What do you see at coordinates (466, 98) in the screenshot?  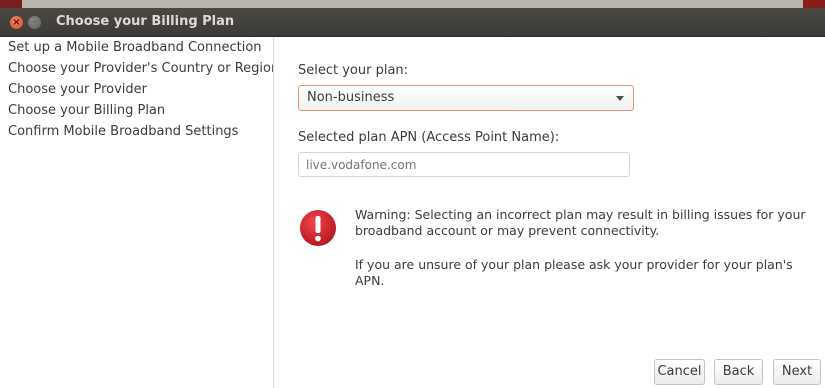 I see `plan-select-dropdown: Non-business` at bounding box center [466, 98].